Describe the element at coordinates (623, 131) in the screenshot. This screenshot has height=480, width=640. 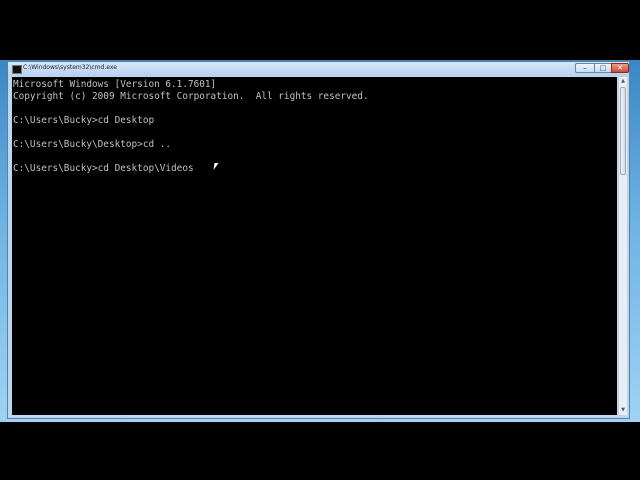
I see `scroll-thumb` at that location.